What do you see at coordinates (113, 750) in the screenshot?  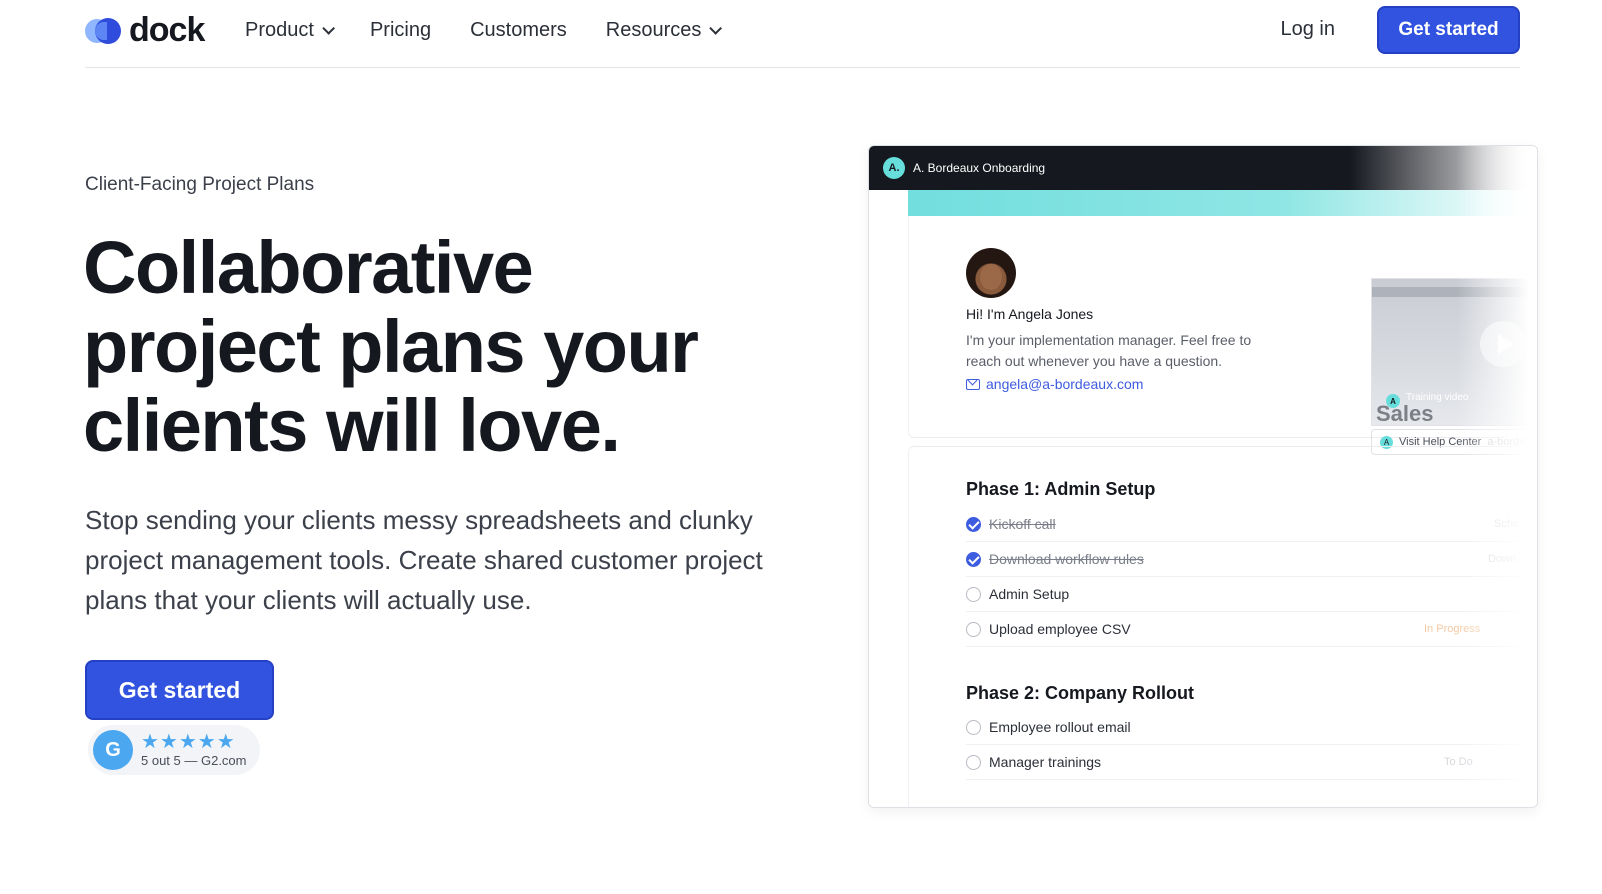 I see `g2-logo-icon: G` at bounding box center [113, 750].